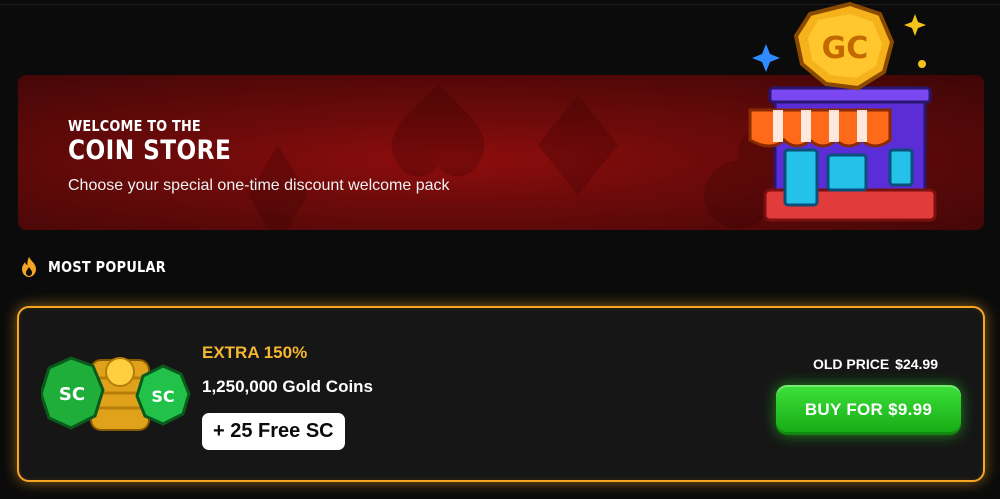 The image size is (1000, 499). I want to click on old-price: OLD PRICE $24.99, so click(875, 364).